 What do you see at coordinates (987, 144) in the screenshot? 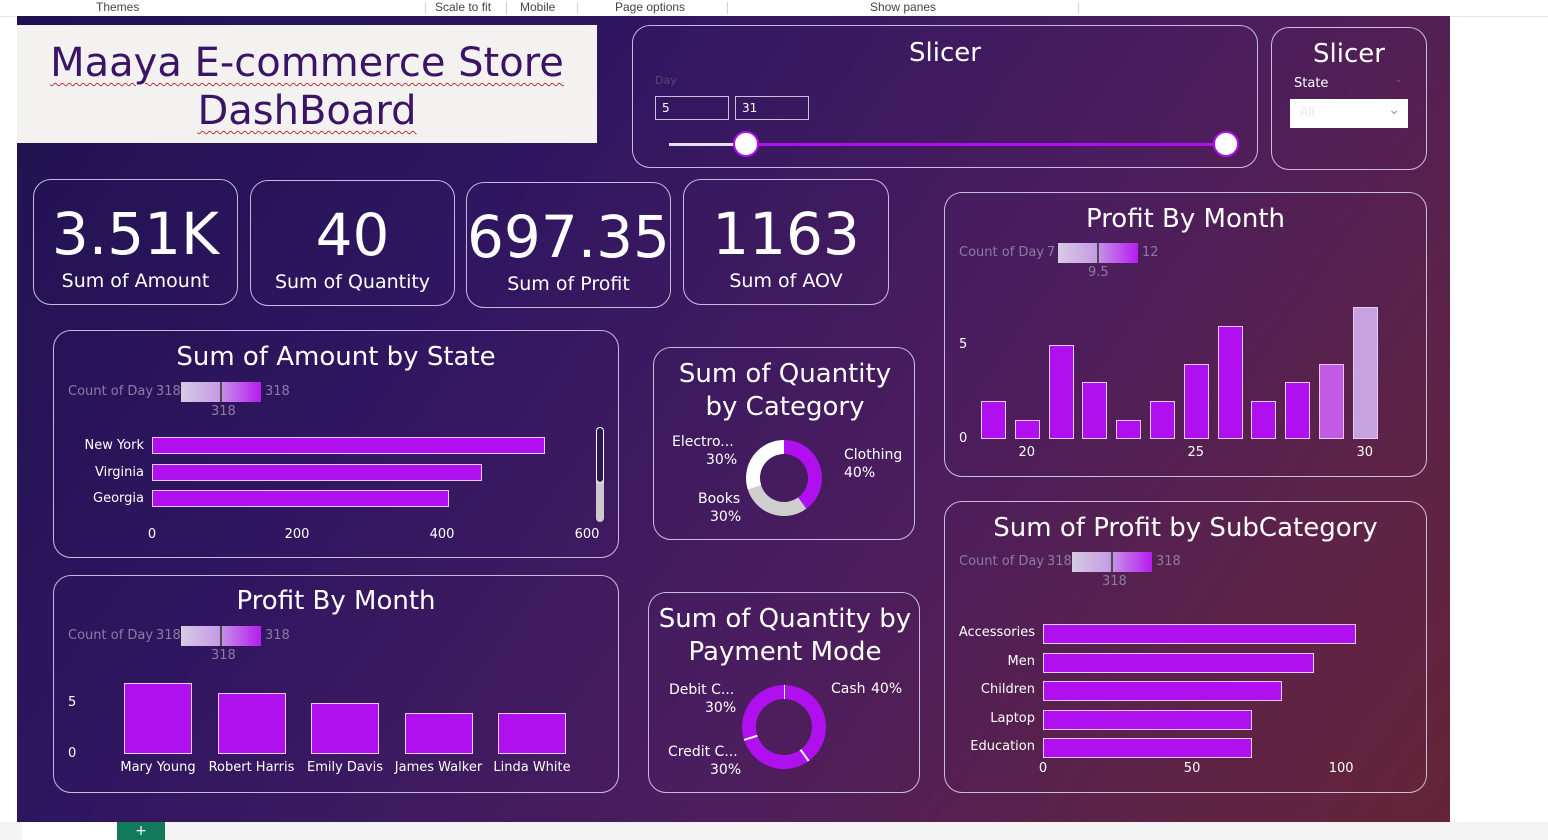
I see `day-slider-track-selected` at bounding box center [987, 144].